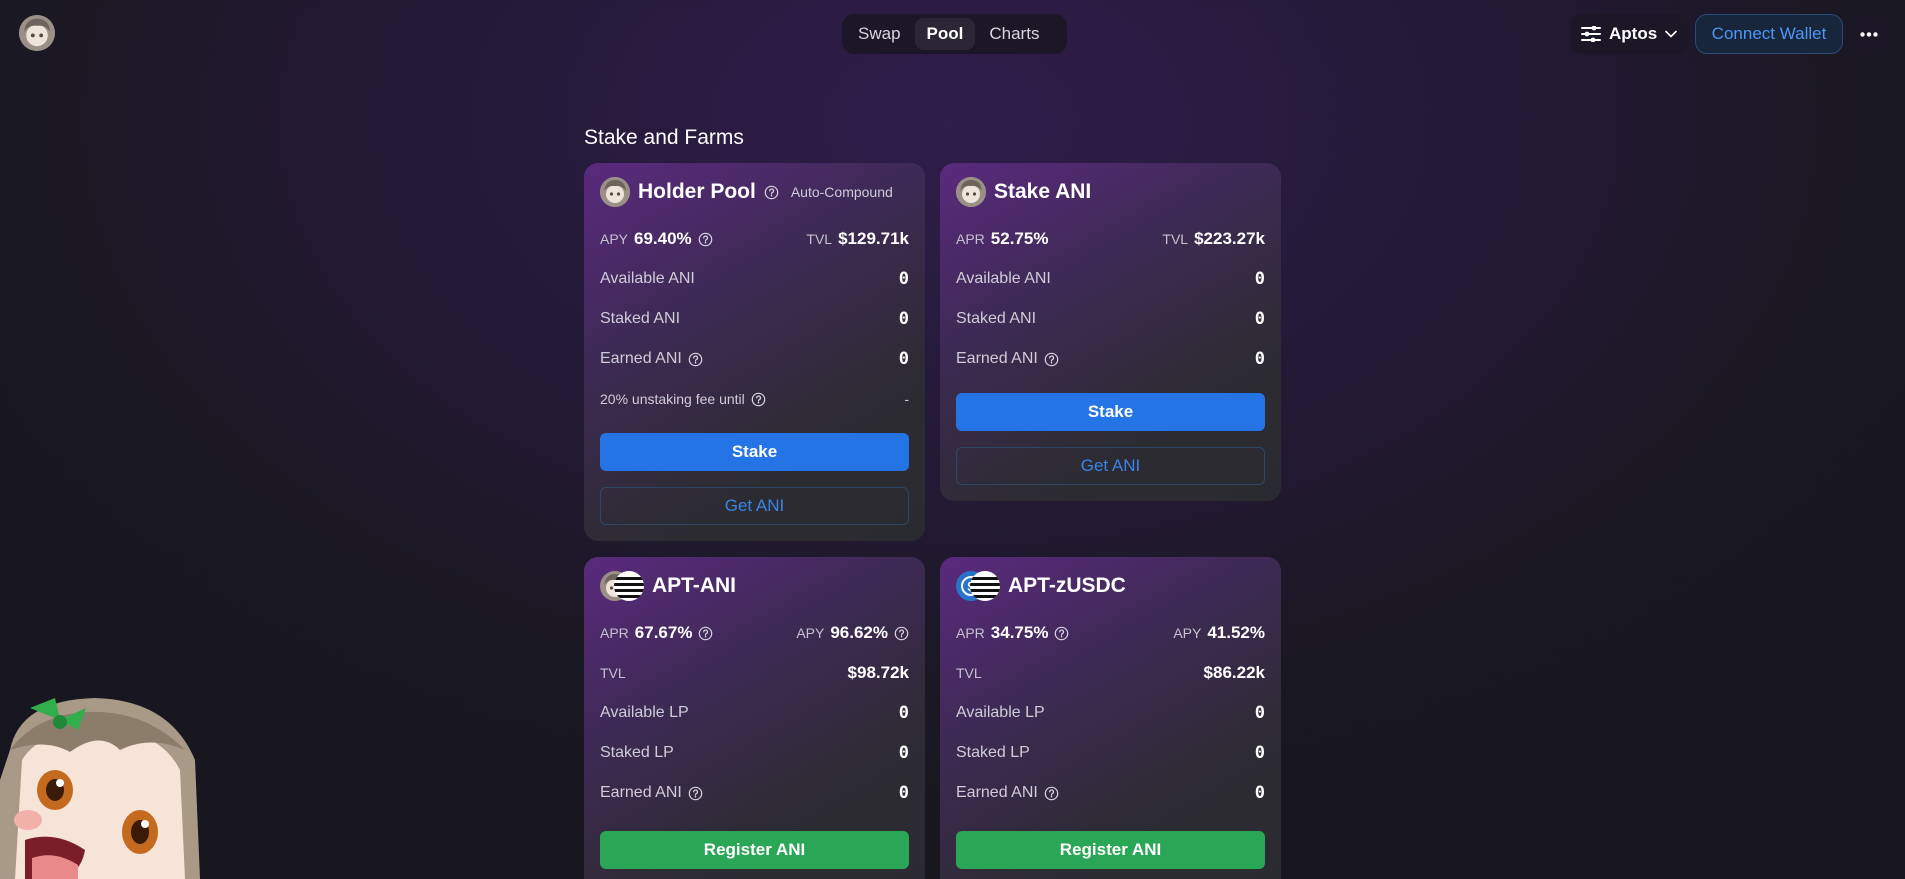 The image size is (1905, 879). What do you see at coordinates (1234, 672) in the screenshot?
I see `tvl-value: $86.22k` at bounding box center [1234, 672].